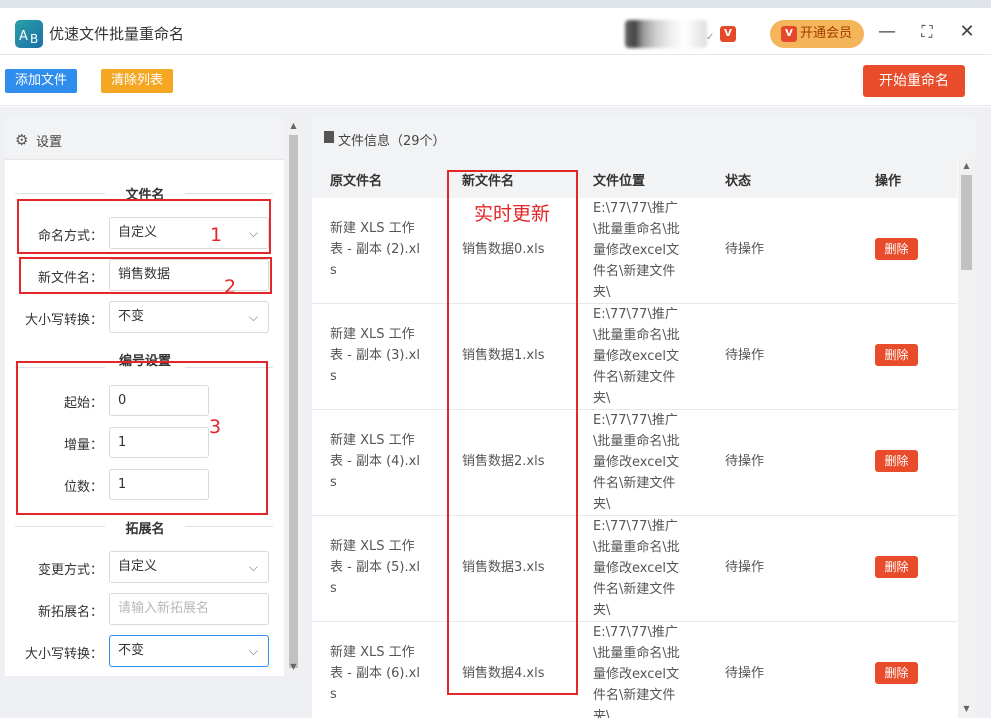 Image resolution: width=991 pixels, height=718 pixels. What do you see at coordinates (131, 316) in the screenshot?
I see `case-convert-value: 不变` at bounding box center [131, 316].